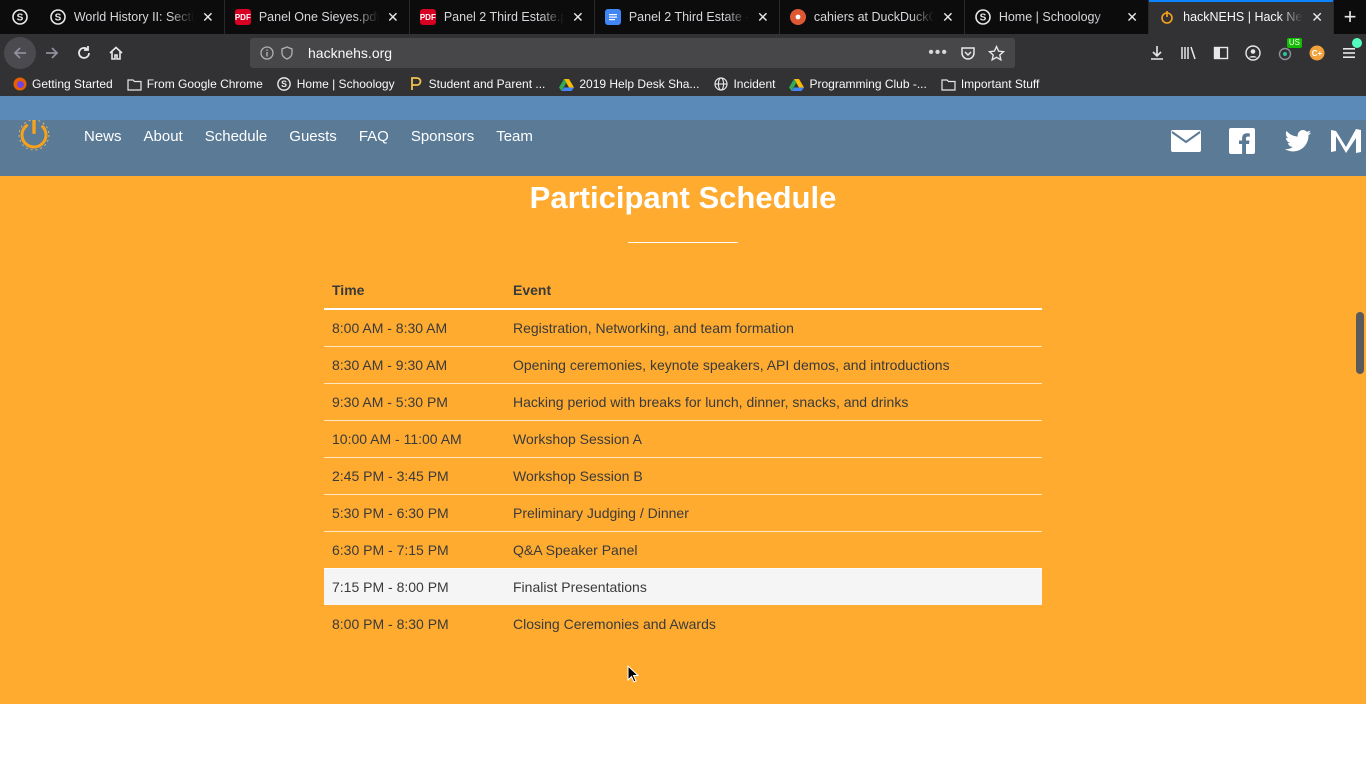  I want to click on top-strip, so click(683, 108).